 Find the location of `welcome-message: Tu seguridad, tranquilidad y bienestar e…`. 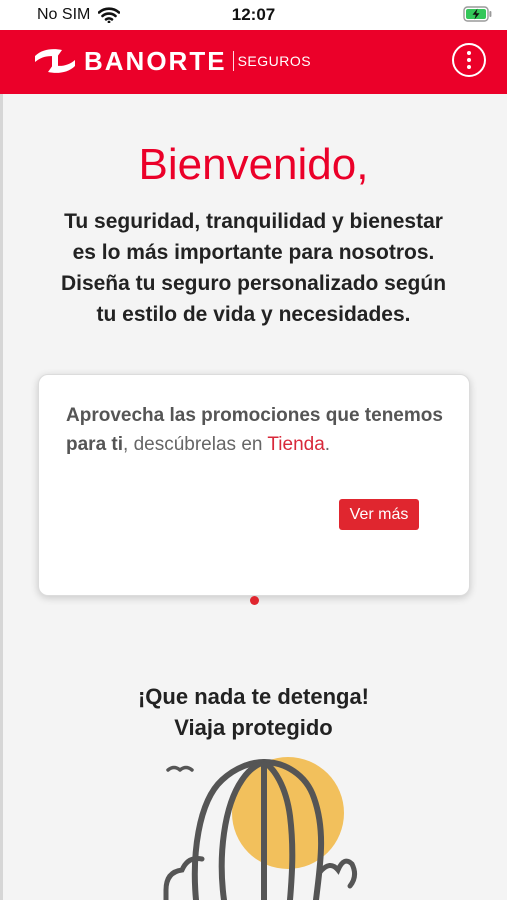

welcome-message: Tu seguridad, tranquilidad y bienestar e… is located at coordinates (253, 268).